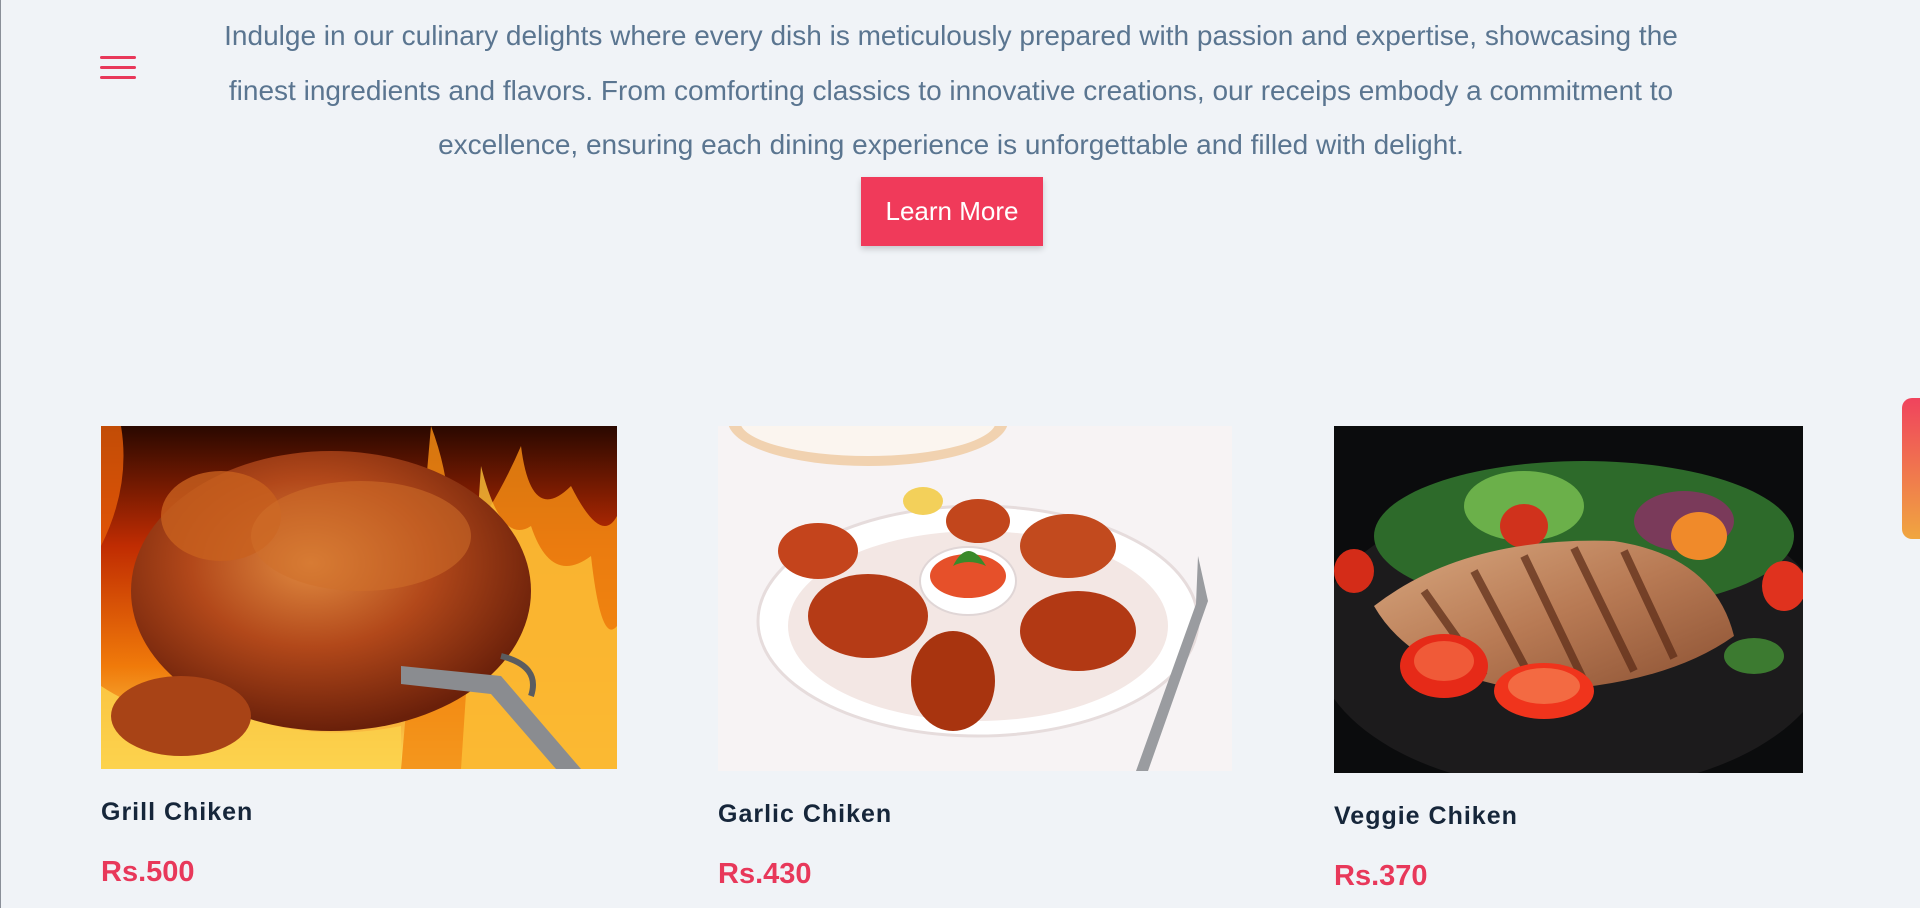 This screenshot has width=1920, height=908. I want to click on menu-bar-top, so click(118, 57).